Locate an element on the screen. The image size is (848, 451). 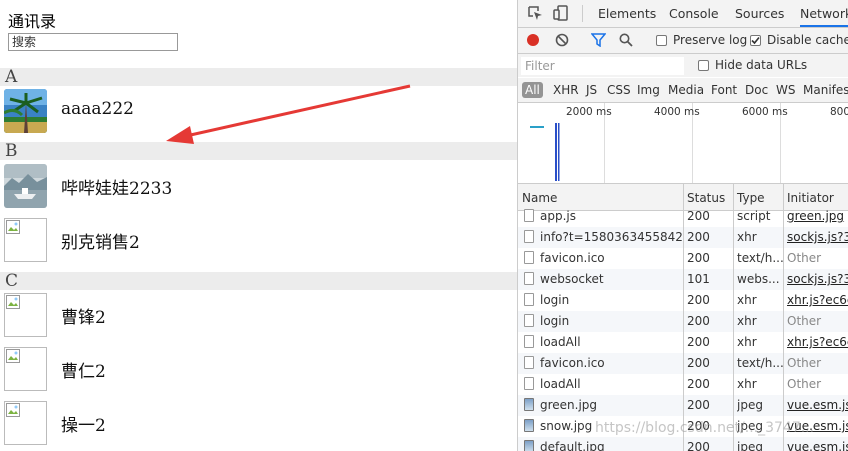
type-filter-css: CSS is located at coordinates (619, 90).